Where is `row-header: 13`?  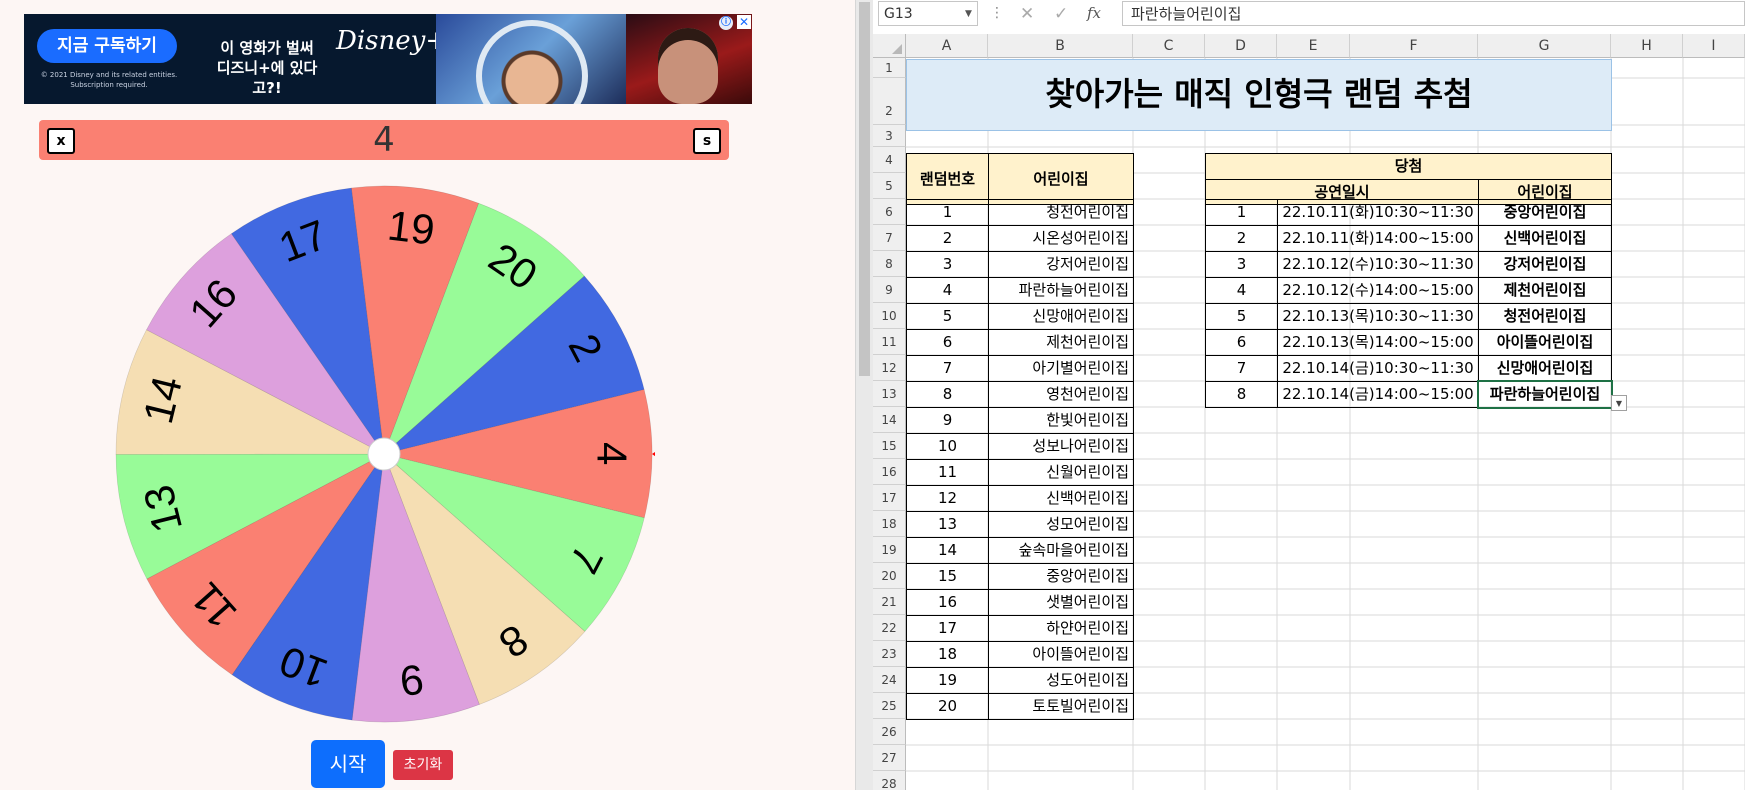 row-header: 13 is located at coordinates (889, 394).